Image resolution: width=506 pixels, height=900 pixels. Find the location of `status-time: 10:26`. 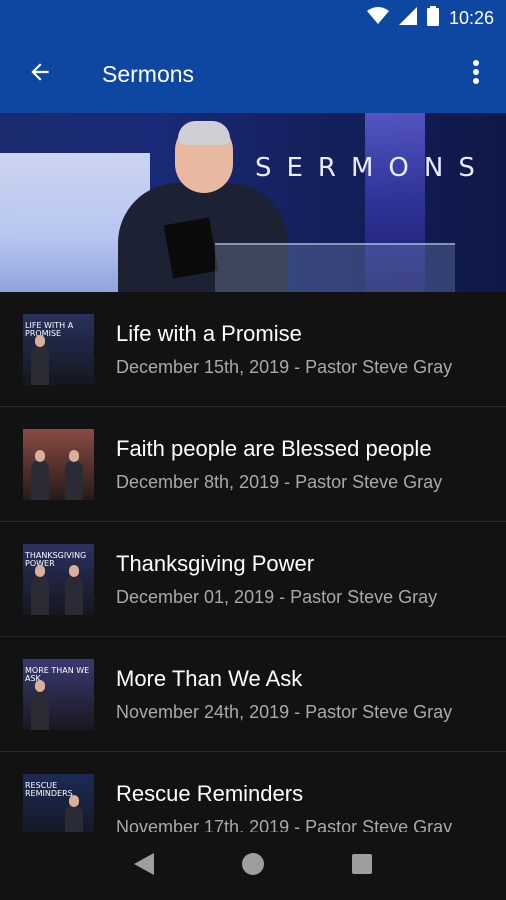

status-time: 10:26 is located at coordinates (471, 17).